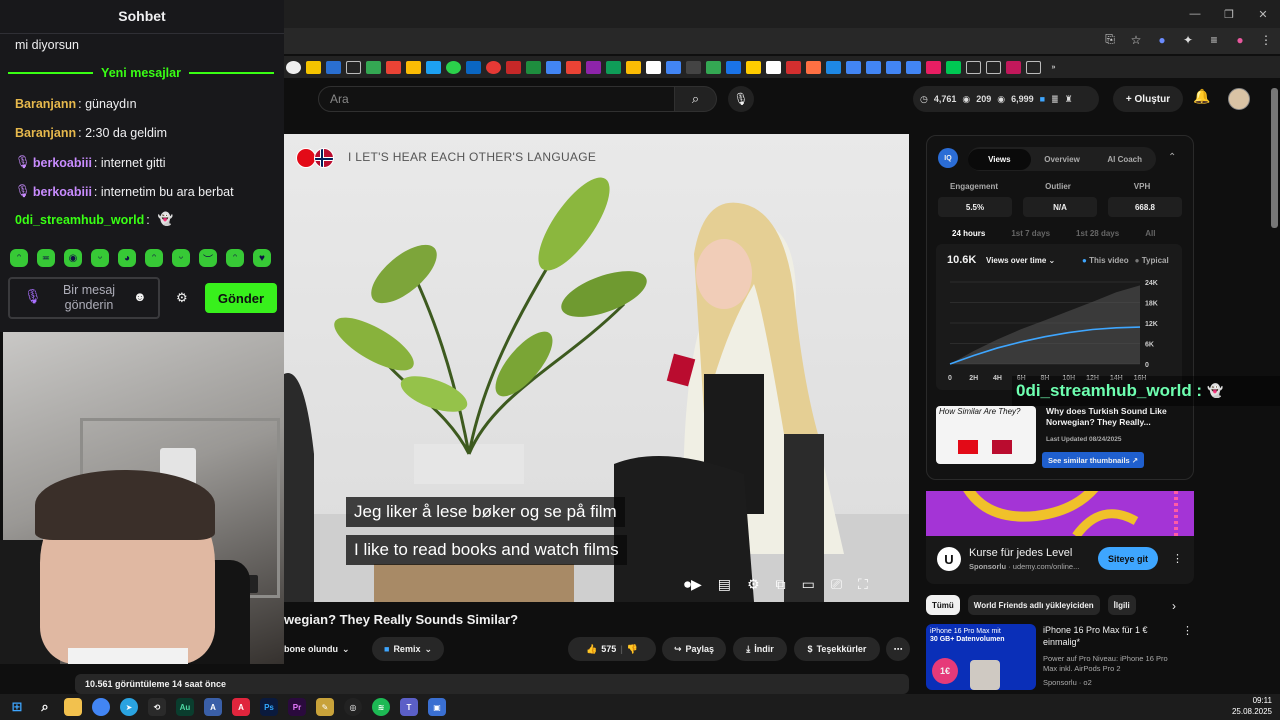  Describe the element at coordinates (408, 649) in the screenshot. I see `remix-button: ■ Remix ⌄` at that location.